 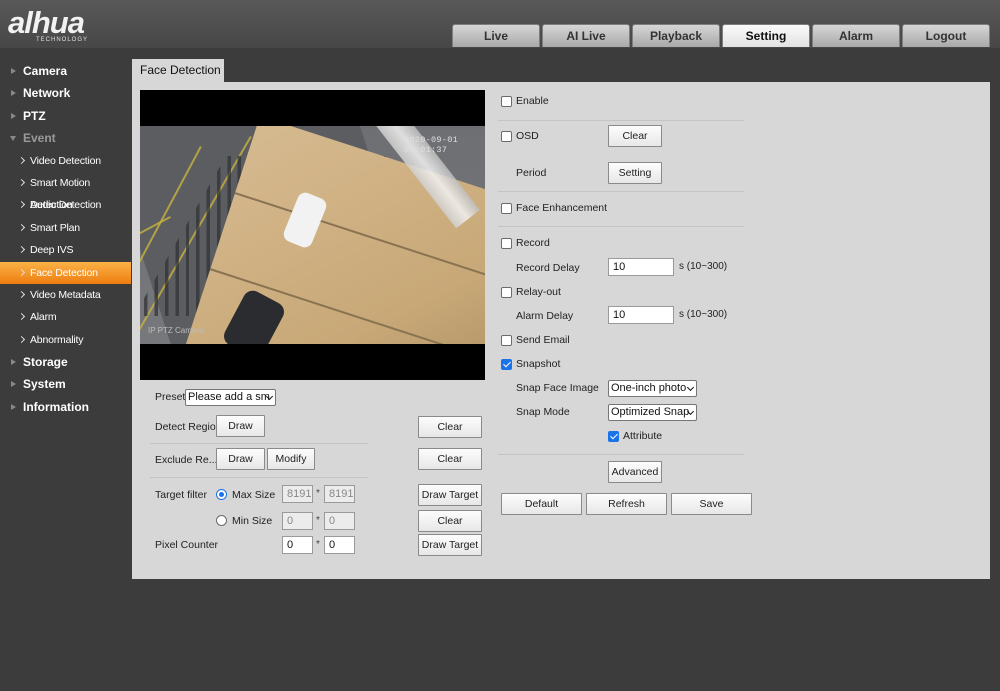 I want to click on tab-face-detection: Face Detection, so click(x=178, y=70).